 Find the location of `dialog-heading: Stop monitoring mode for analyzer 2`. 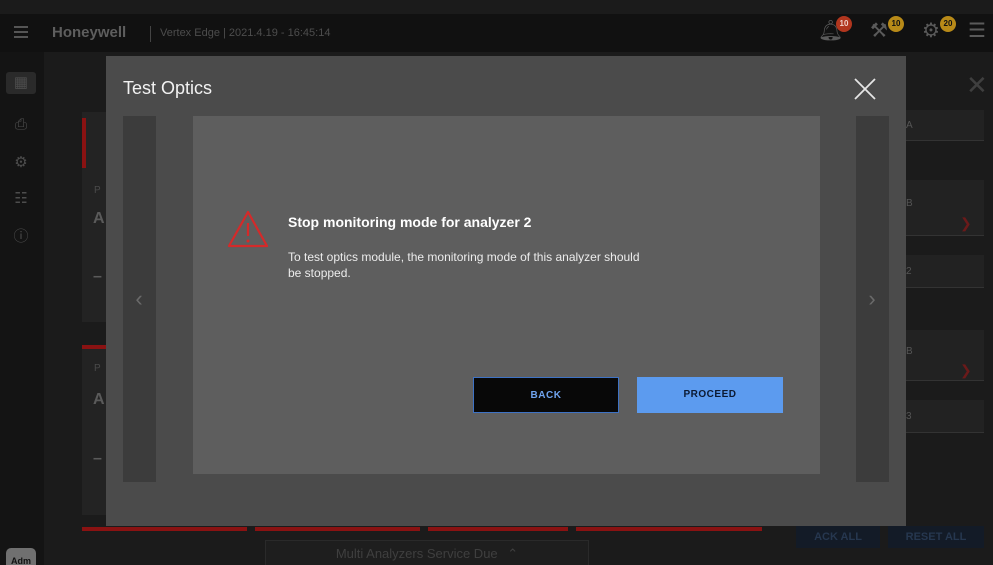

dialog-heading: Stop monitoring mode for analyzer 2 is located at coordinates (410, 222).